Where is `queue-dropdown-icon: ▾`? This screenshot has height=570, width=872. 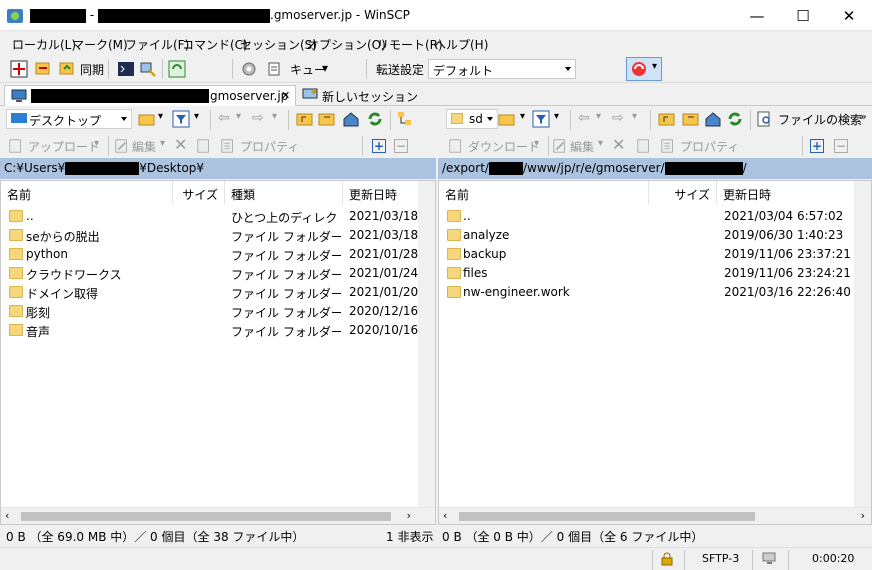 queue-dropdown-icon: ▾ is located at coordinates (325, 68).